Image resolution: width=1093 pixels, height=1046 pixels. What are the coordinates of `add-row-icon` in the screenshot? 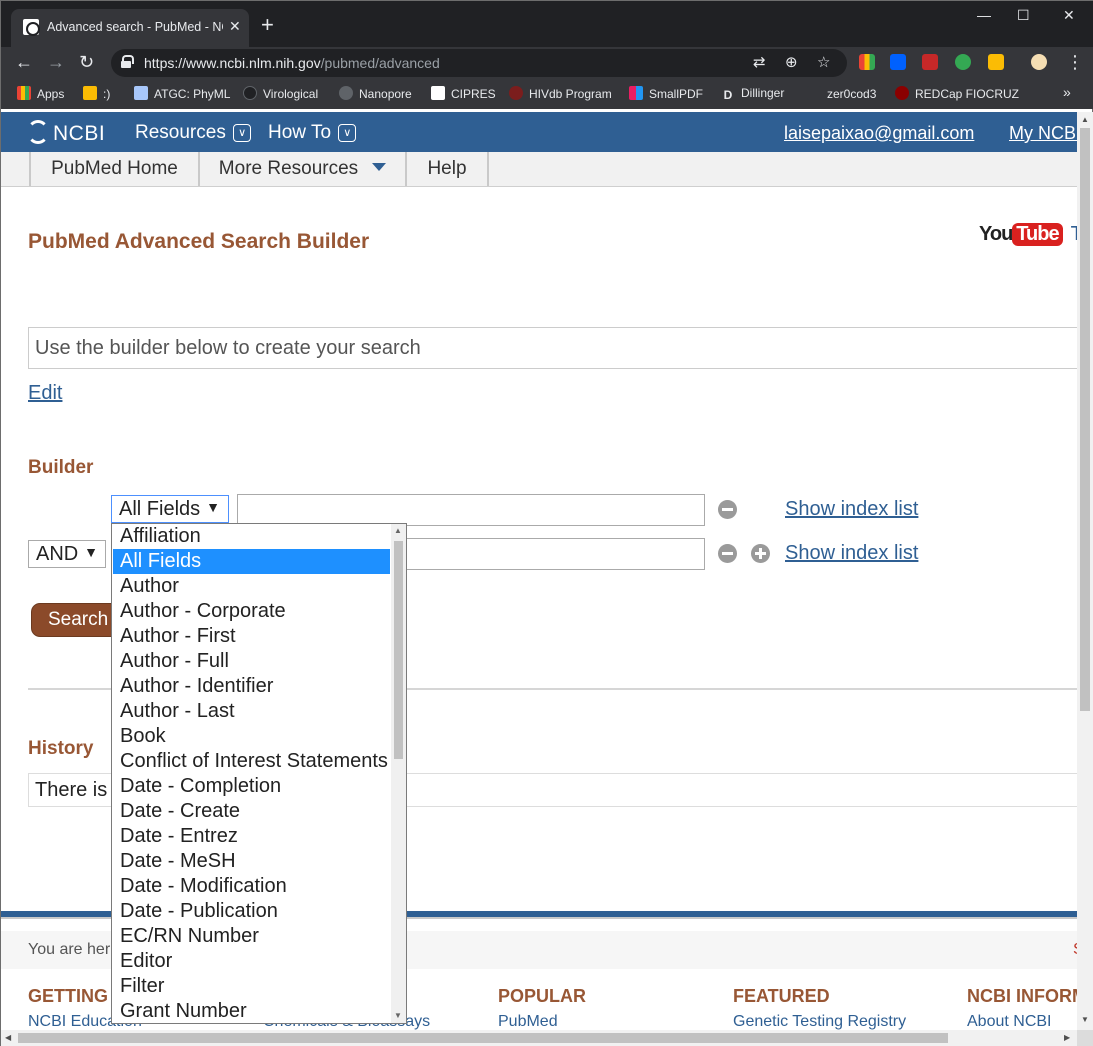 It's located at (760, 553).